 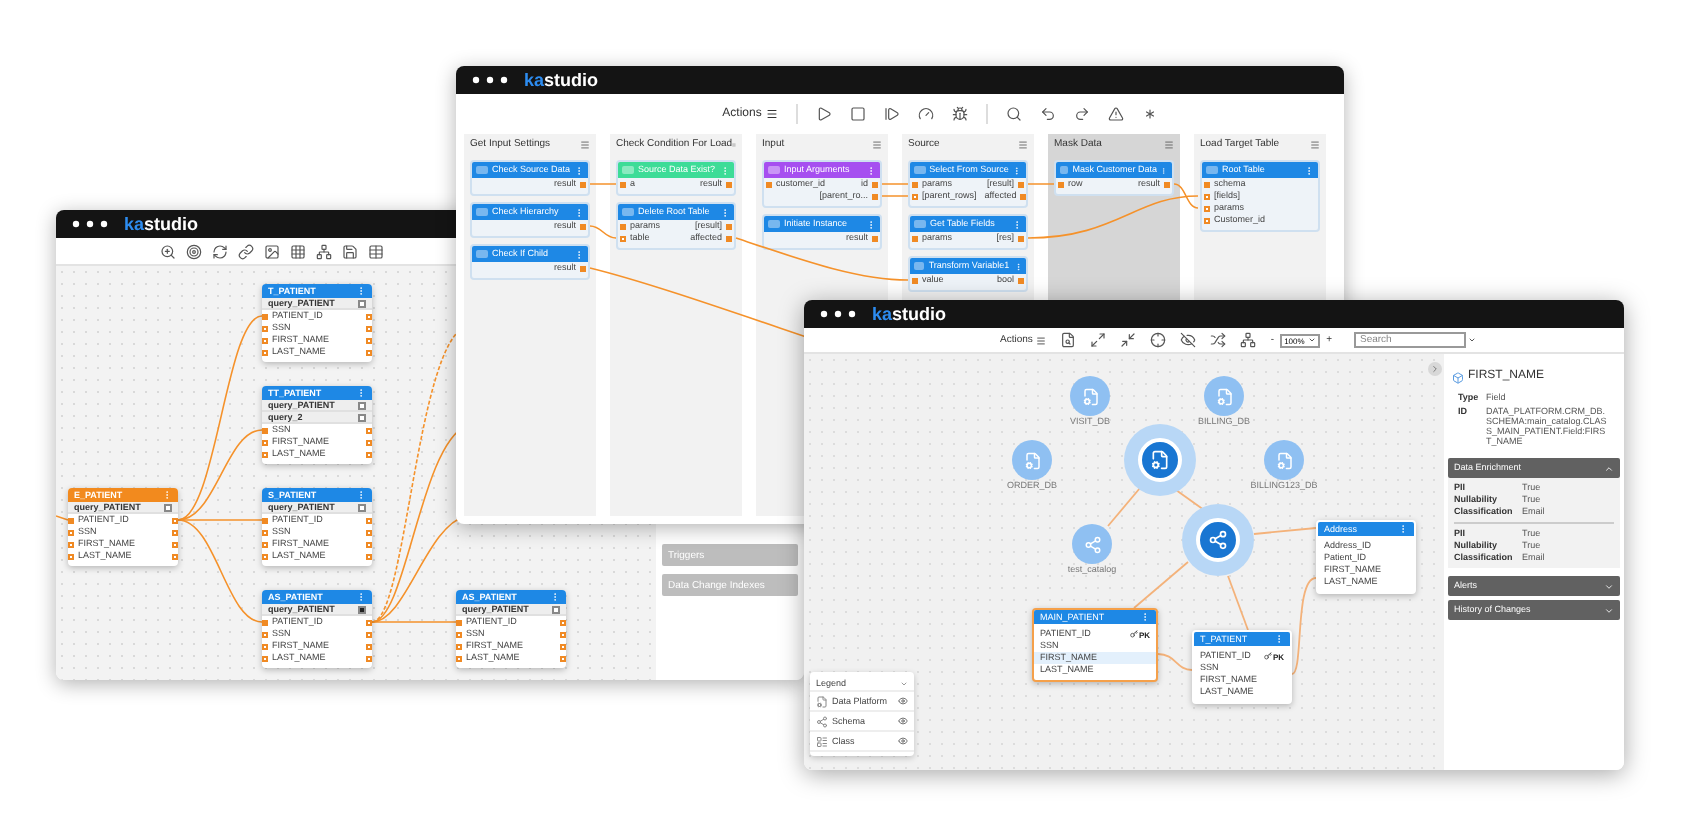 I want to click on zoom-in-icon, so click(x=168, y=251).